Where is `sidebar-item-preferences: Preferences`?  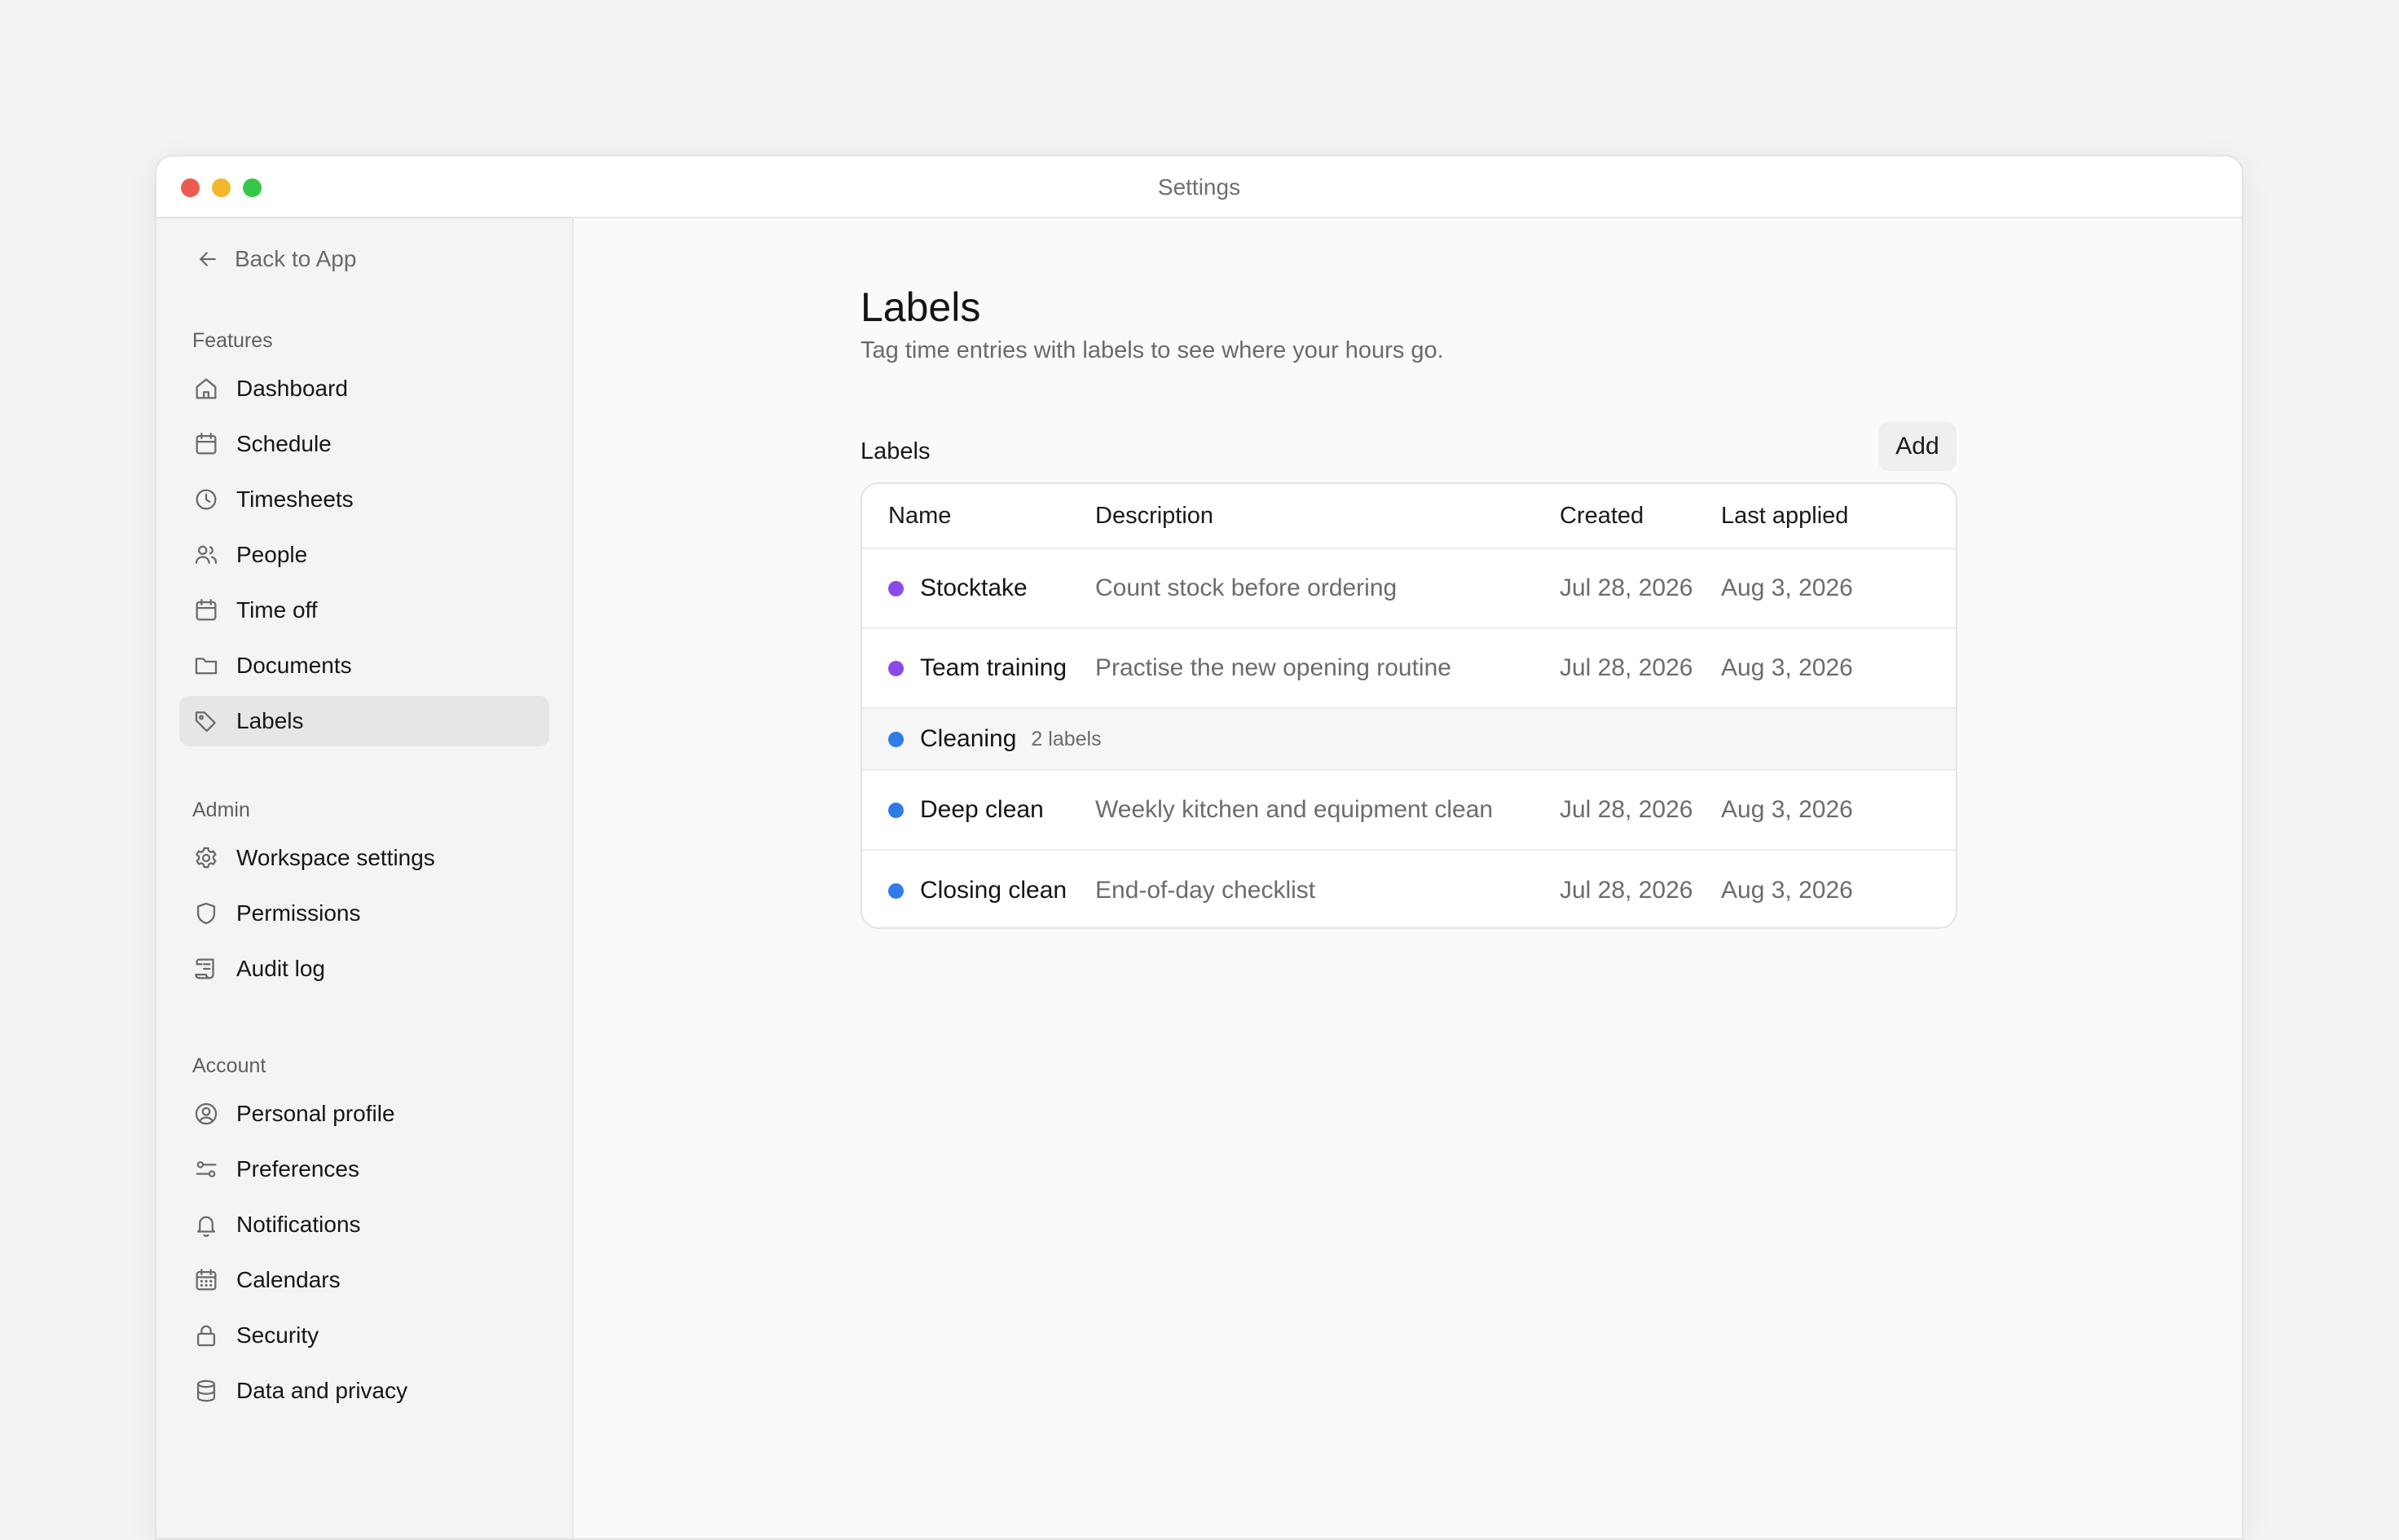
sidebar-item-preferences: Preferences is located at coordinates (364, 1169).